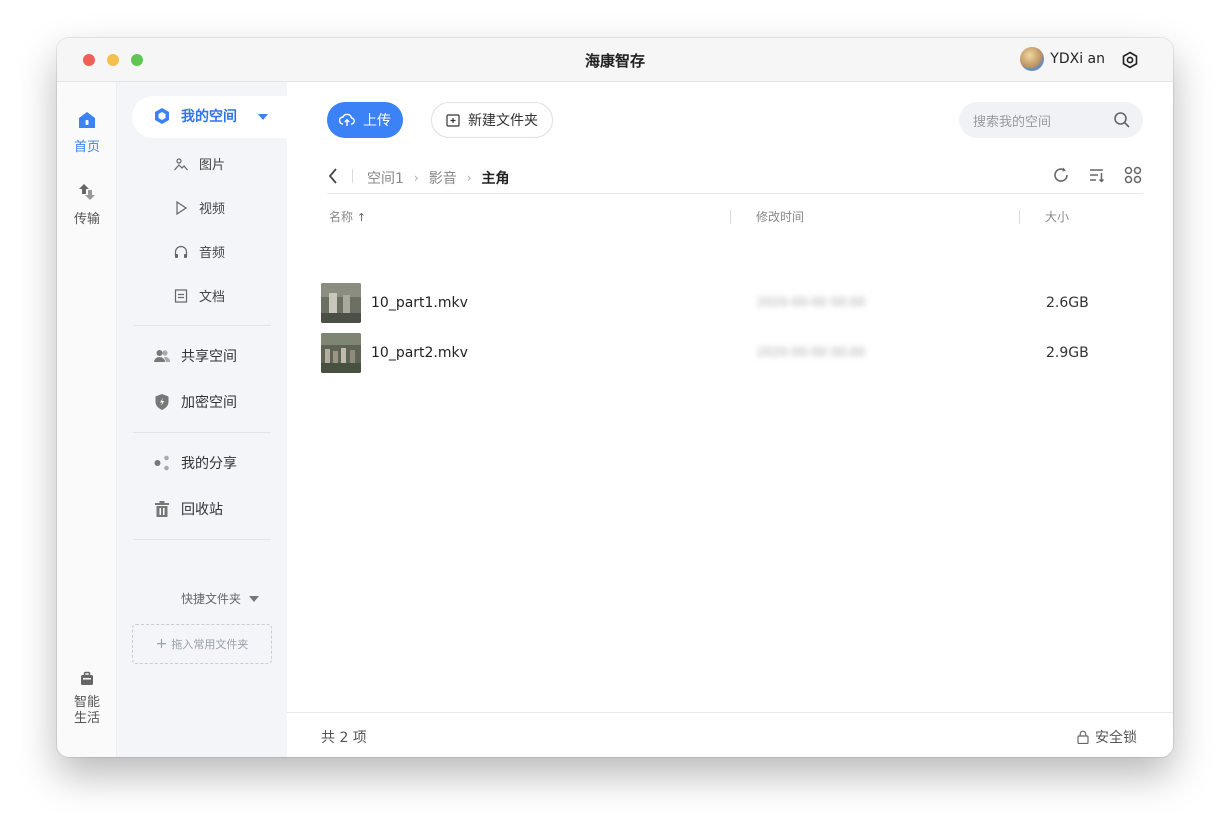  I want to click on table-row: 10_part2.mkv 2020-00-00 00:00 2.9GB, so click(732, 354).